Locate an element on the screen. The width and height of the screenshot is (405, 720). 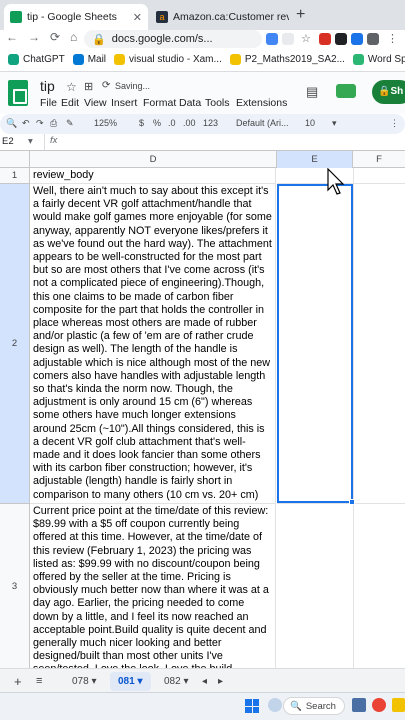
browser-menu-icon: ⋮ is located at coordinates (393, 39).